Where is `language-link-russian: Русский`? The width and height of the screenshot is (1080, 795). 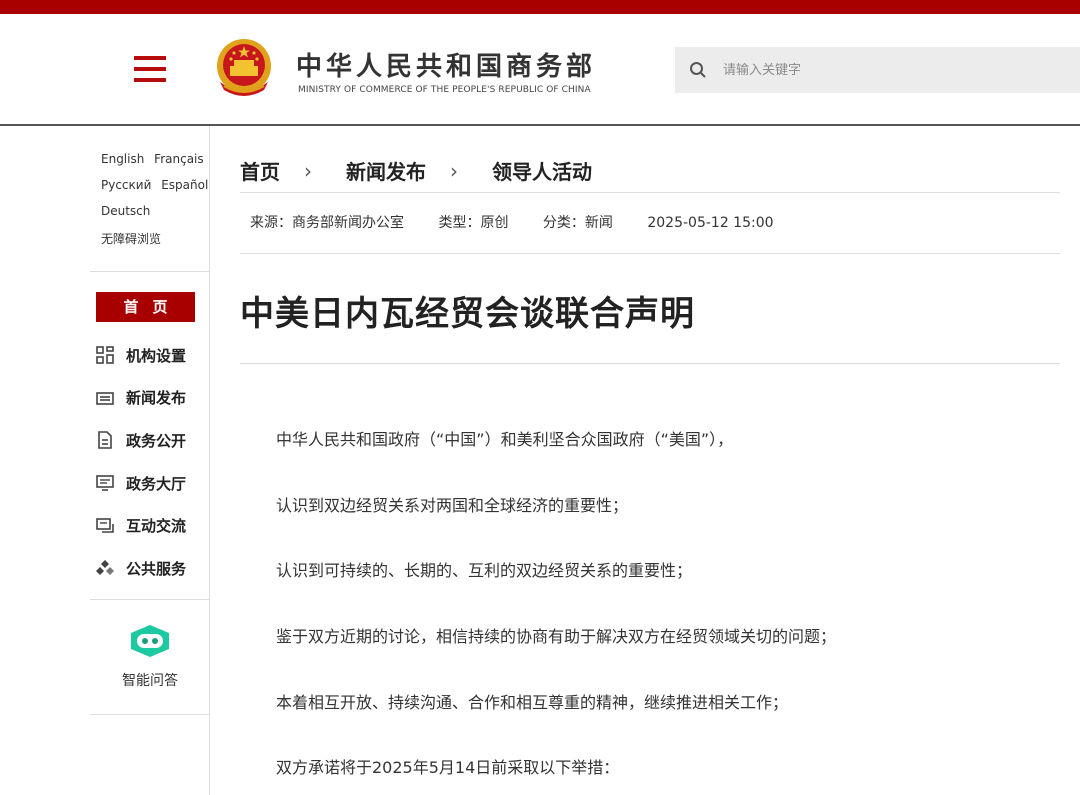 language-link-russian: Русский is located at coordinates (126, 185).